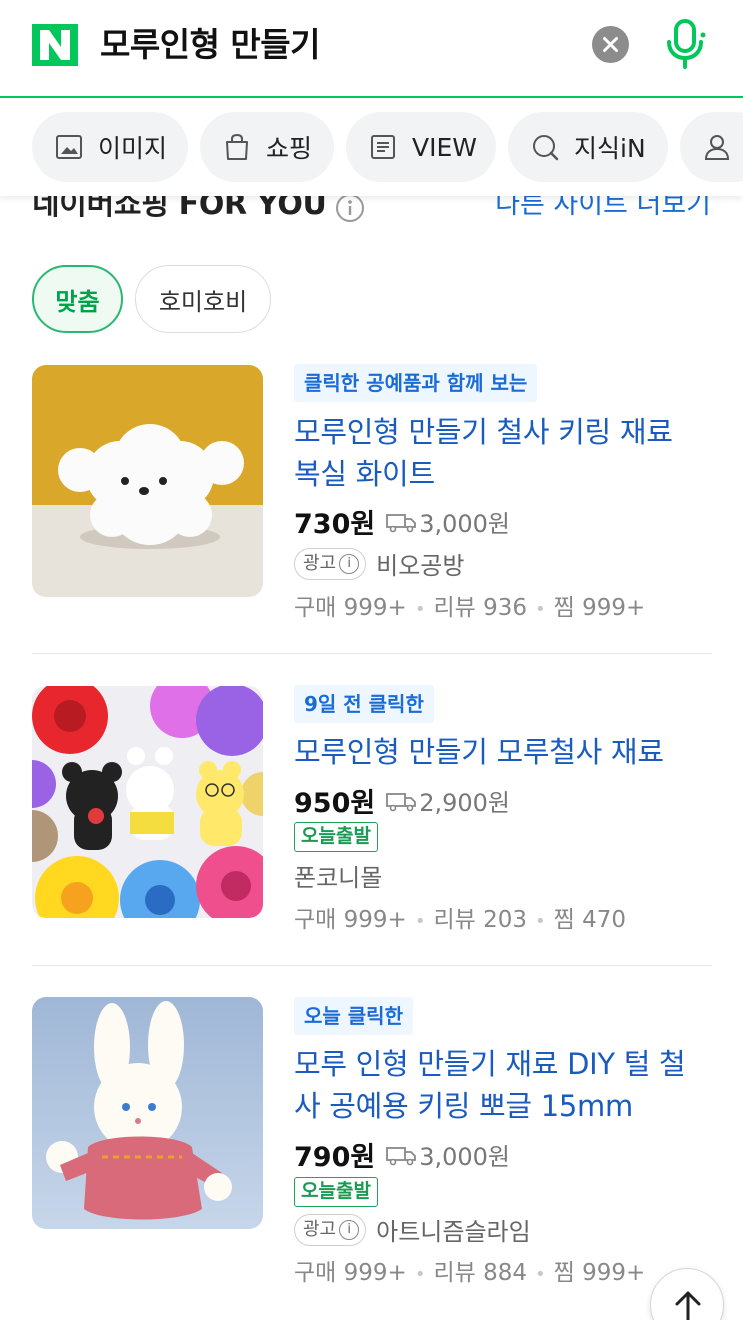  I want to click on tab-profile, so click(711, 147).